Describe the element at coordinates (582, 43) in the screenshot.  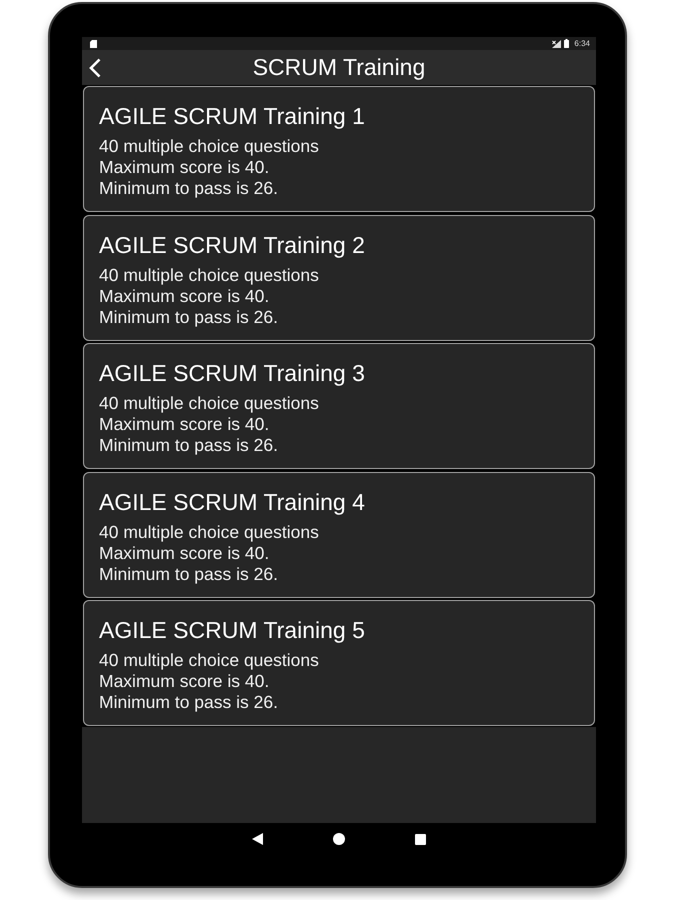
I see `status-time: 6:34` at that location.